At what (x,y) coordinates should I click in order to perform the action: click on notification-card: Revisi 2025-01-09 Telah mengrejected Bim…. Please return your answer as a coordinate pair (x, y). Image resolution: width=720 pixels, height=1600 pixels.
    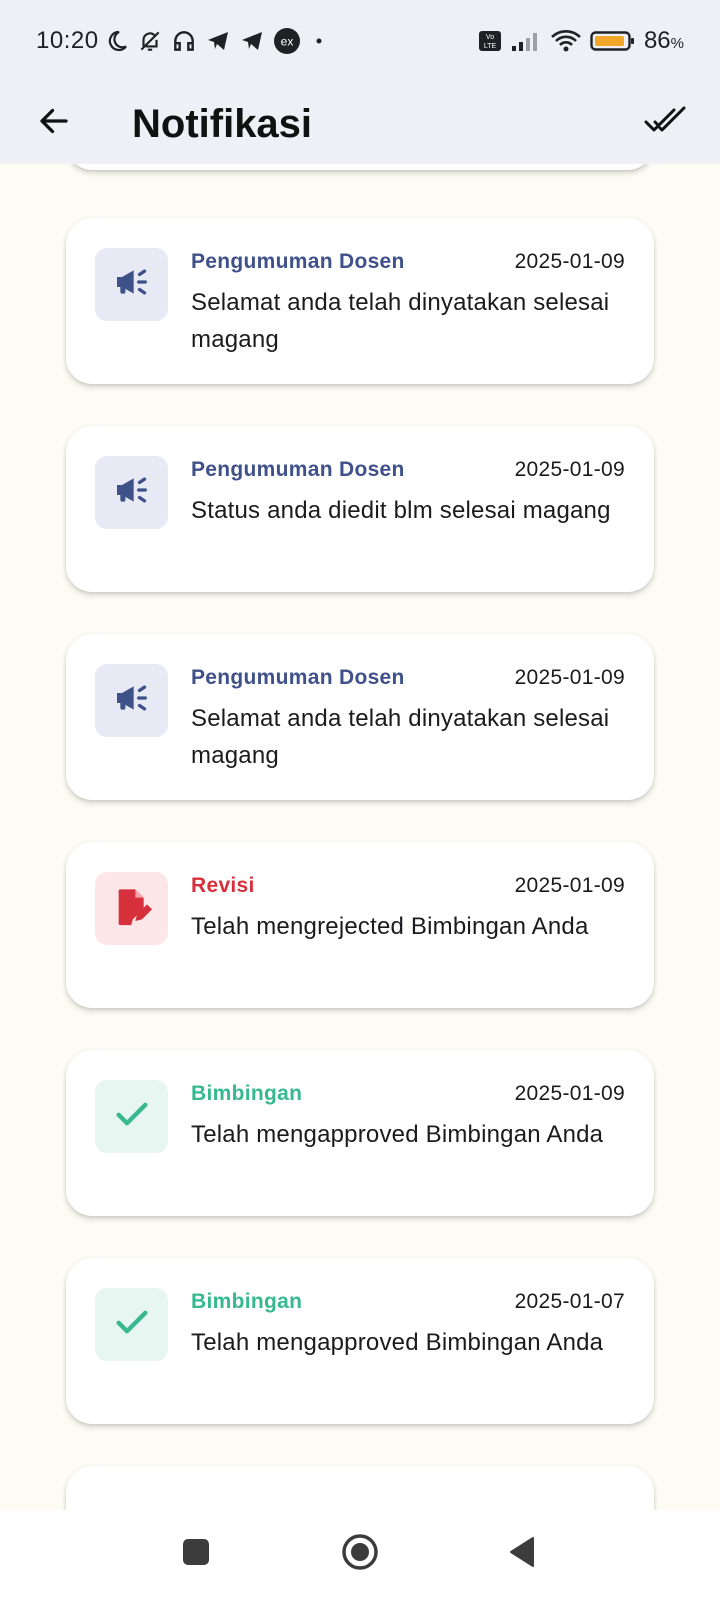
    Looking at the image, I should click on (360, 925).